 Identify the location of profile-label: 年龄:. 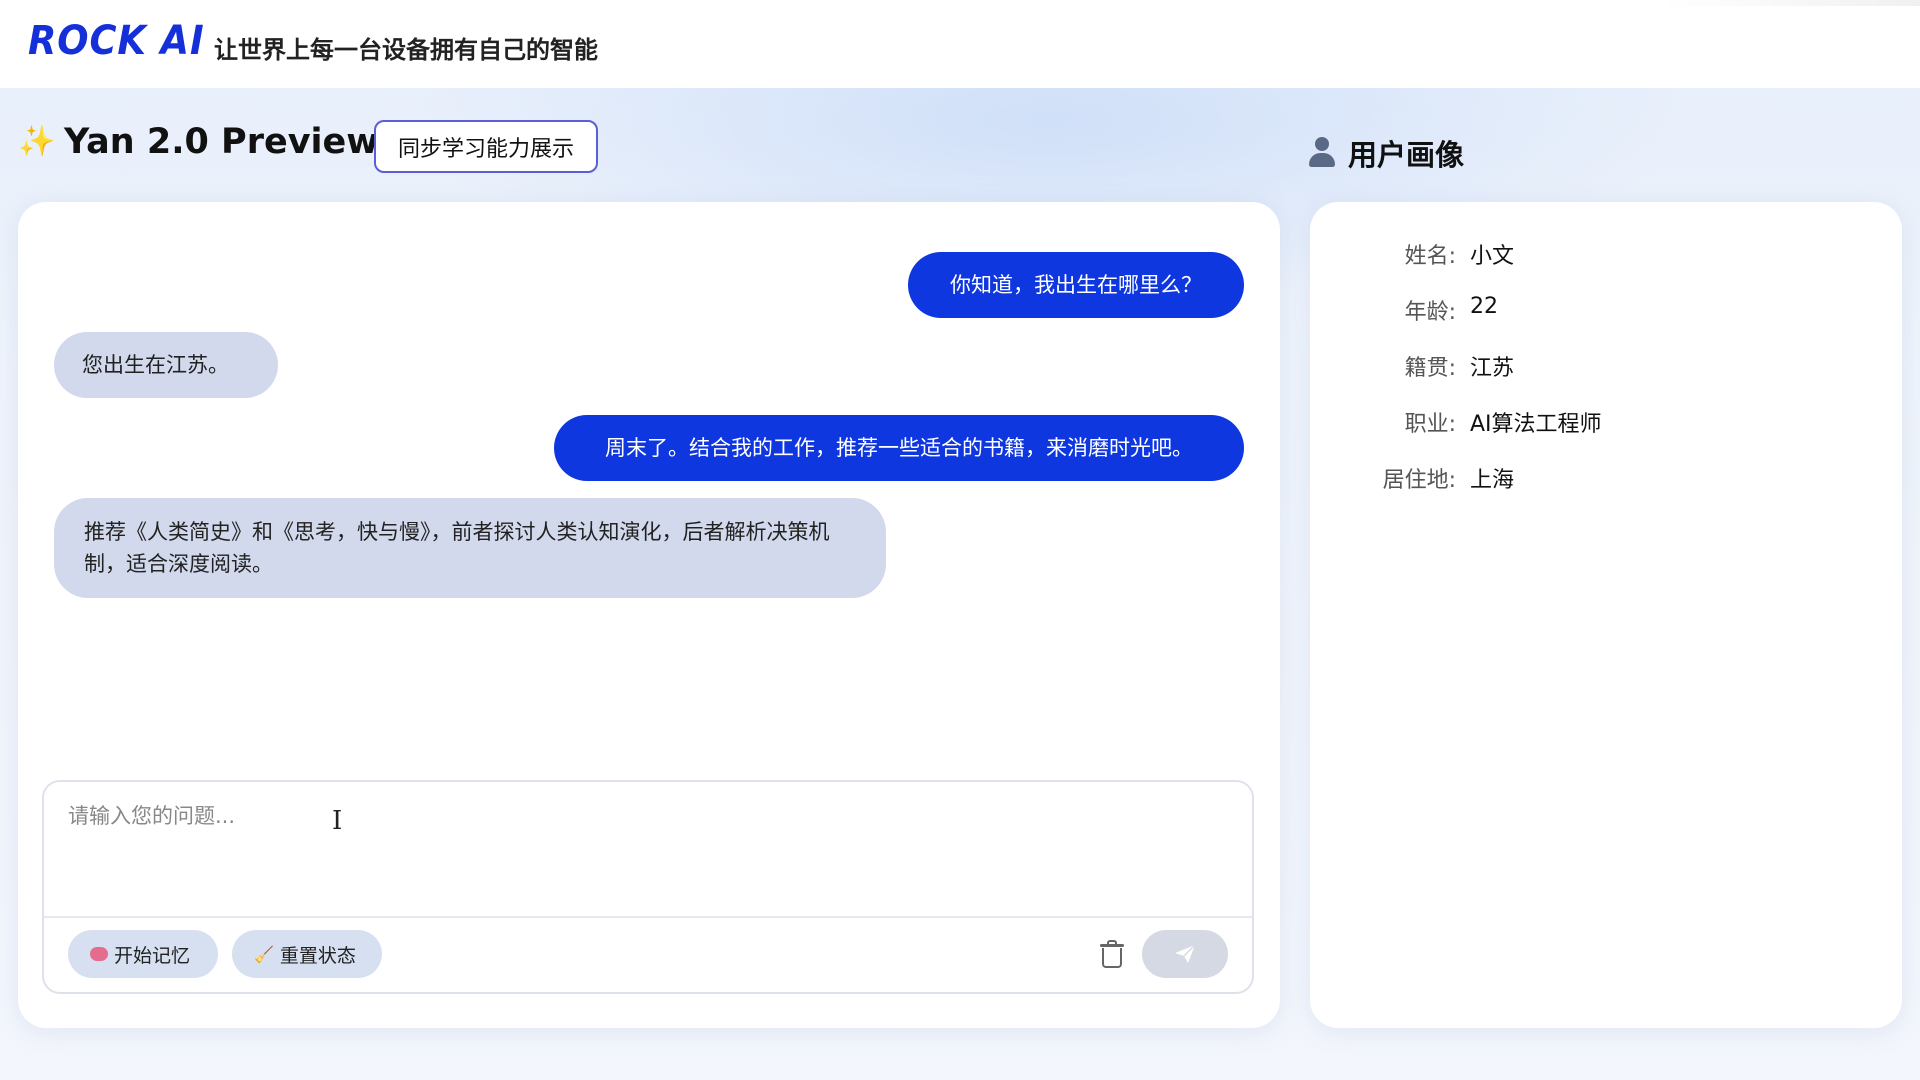
(1430, 312).